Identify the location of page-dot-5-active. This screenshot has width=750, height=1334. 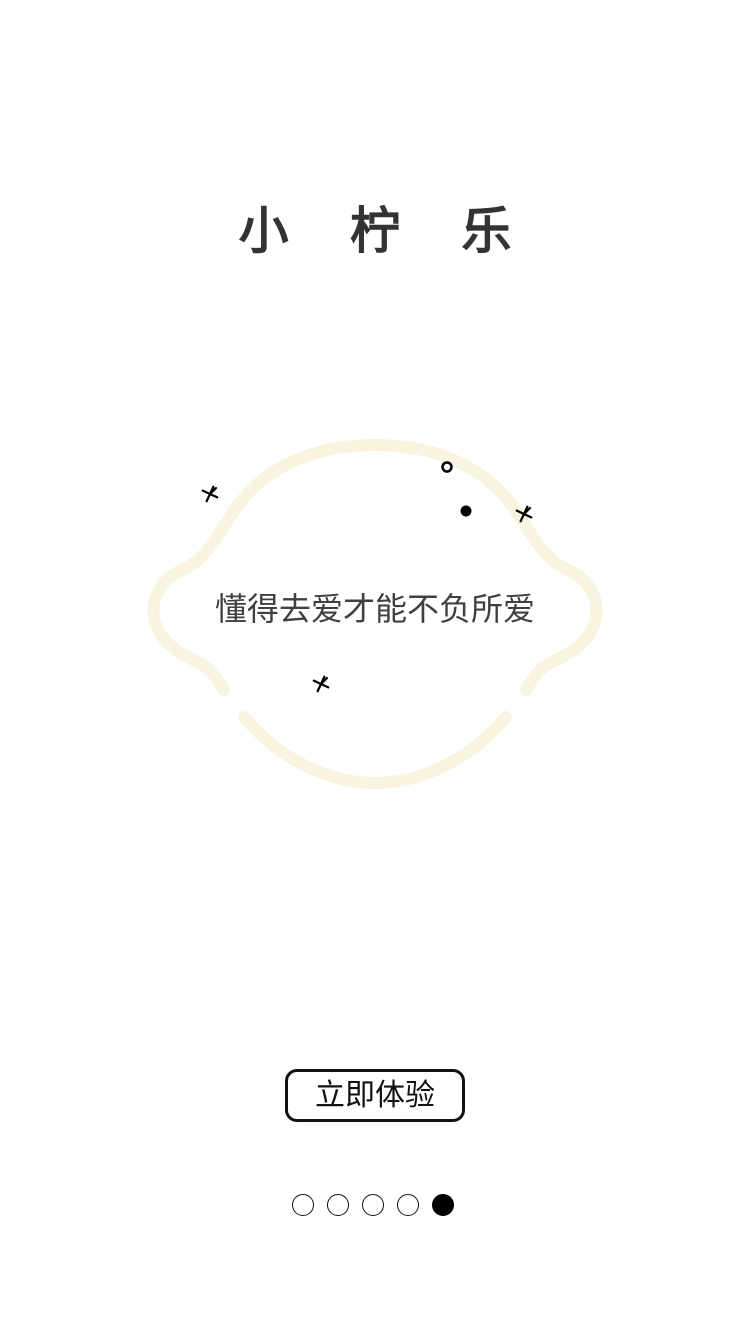
(443, 1205).